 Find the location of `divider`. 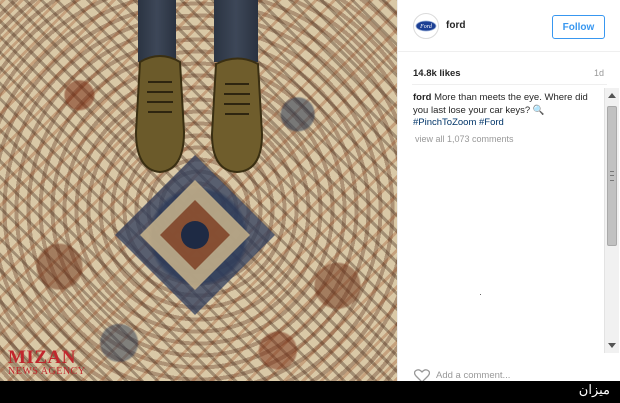

divider is located at coordinates (509, 84).